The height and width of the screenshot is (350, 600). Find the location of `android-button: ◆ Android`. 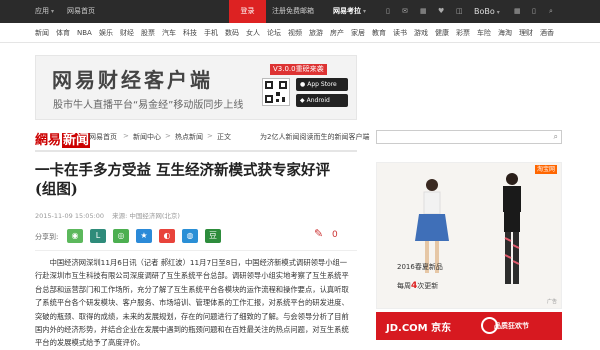

android-button: ◆ Android is located at coordinates (322, 100).